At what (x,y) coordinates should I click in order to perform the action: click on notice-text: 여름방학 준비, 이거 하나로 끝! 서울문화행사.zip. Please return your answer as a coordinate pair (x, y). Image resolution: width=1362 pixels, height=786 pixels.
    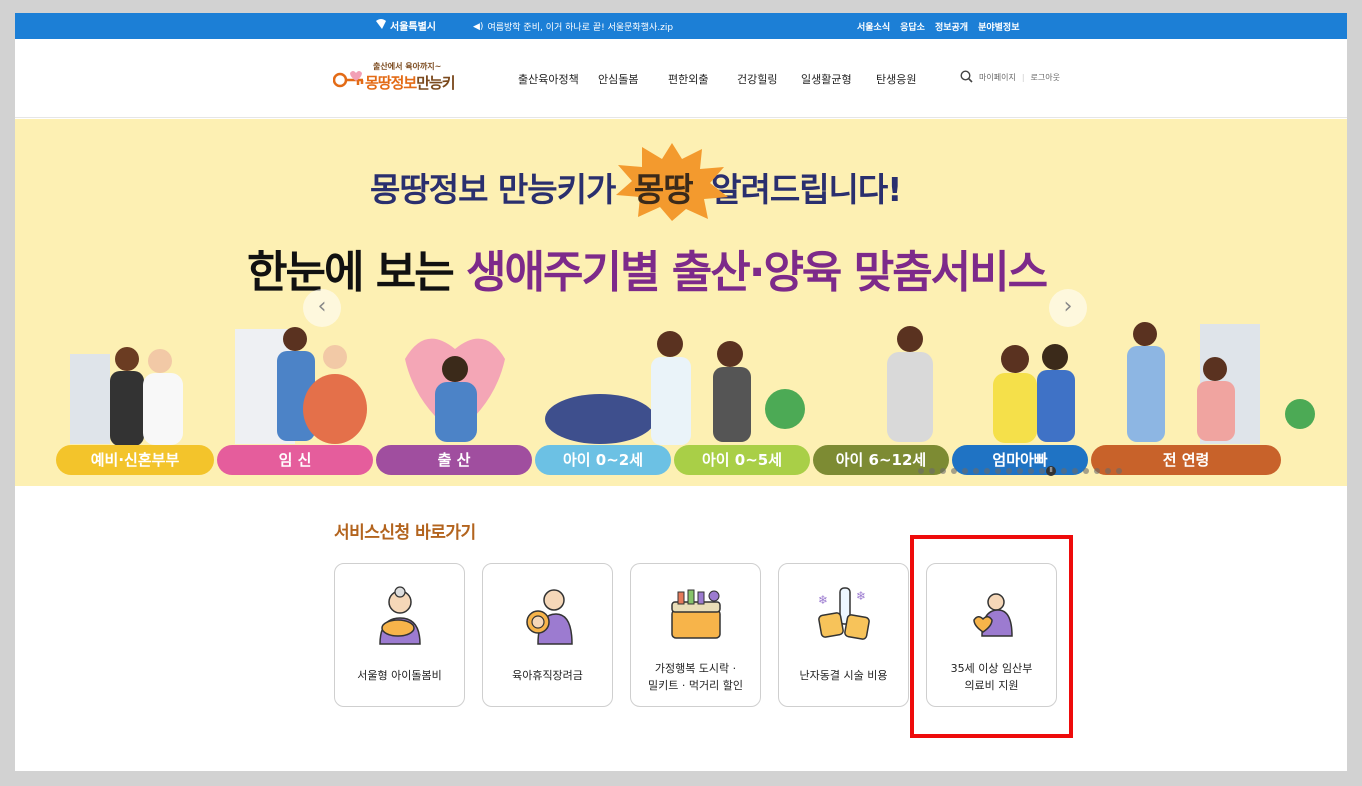
    Looking at the image, I should click on (580, 28).